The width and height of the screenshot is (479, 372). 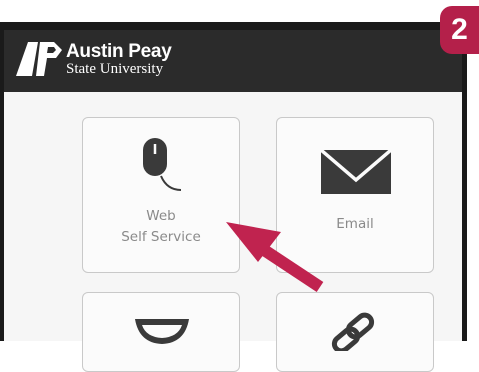 What do you see at coordinates (162, 164) in the screenshot?
I see `mouse-icon` at bounding box center [162, 164].